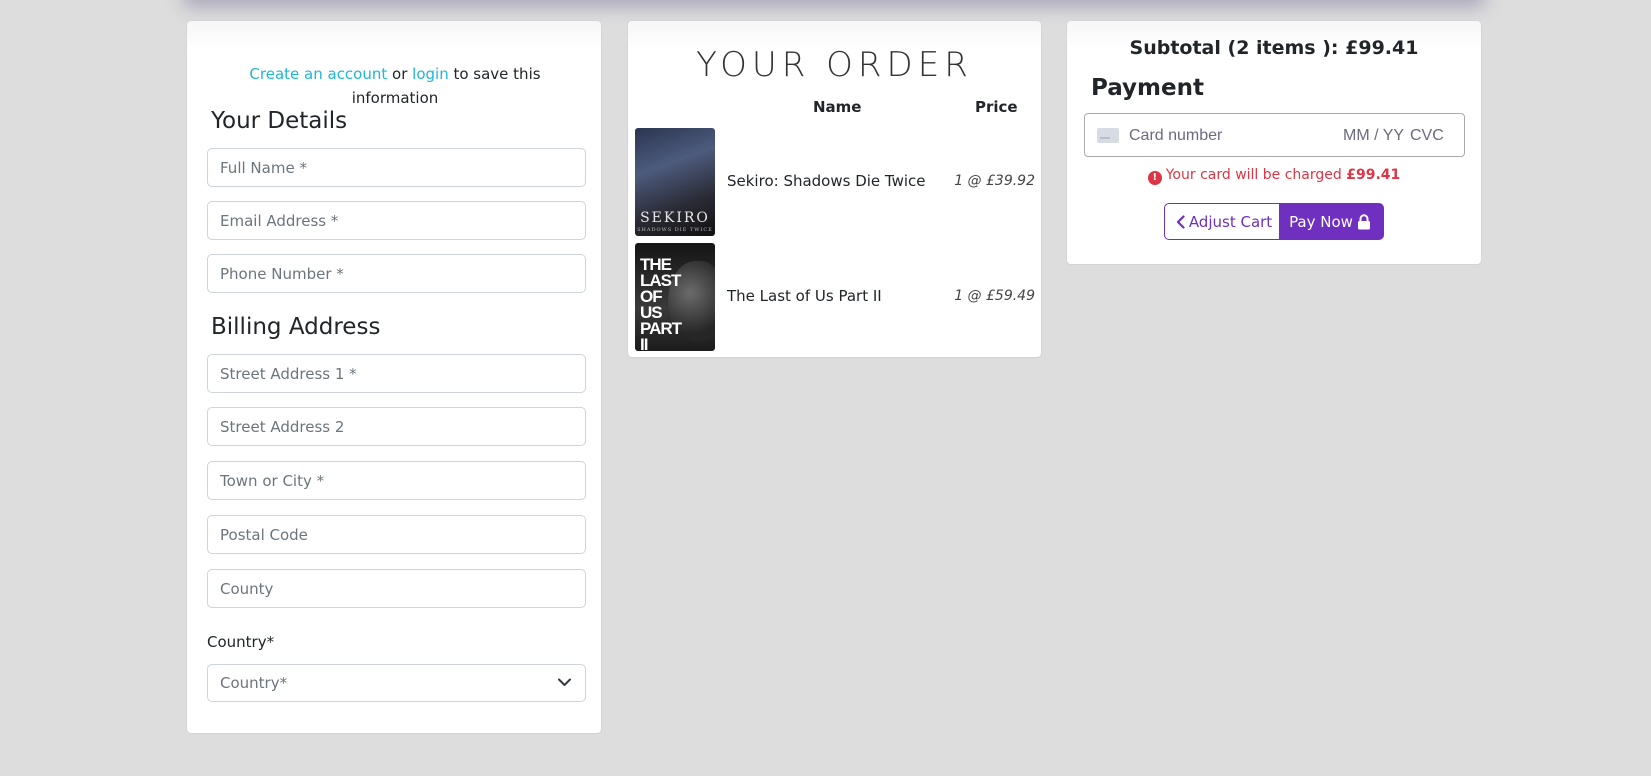  Describe the element at coordinates (994, 181) in the screenshot. I see `item-price: 1 @ £39.92` at that location.